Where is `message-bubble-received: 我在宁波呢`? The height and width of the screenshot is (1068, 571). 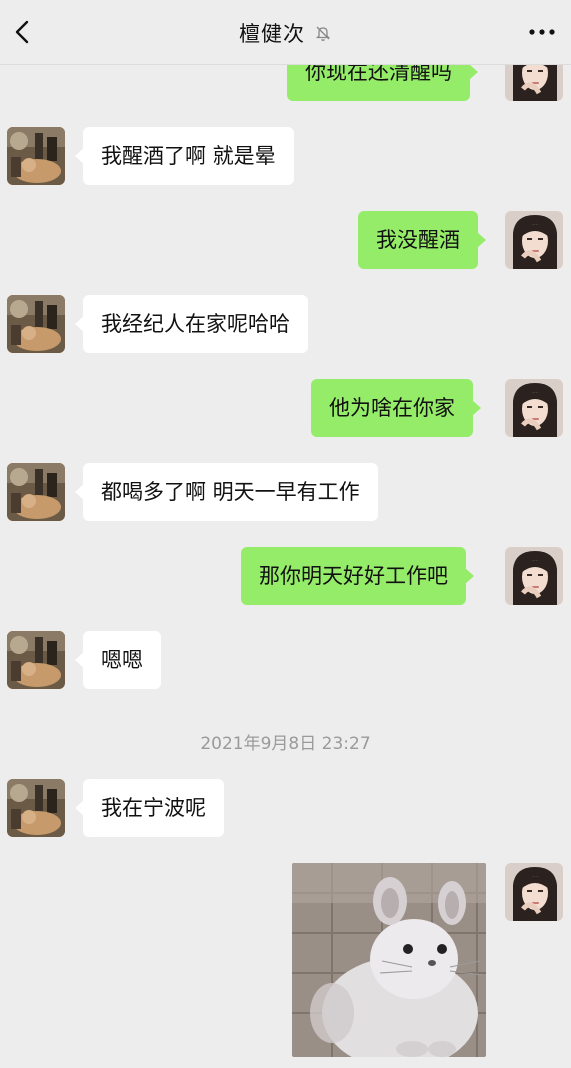
message-bubble-received: 我在宁波呢 is located at coordinates (149, 808).